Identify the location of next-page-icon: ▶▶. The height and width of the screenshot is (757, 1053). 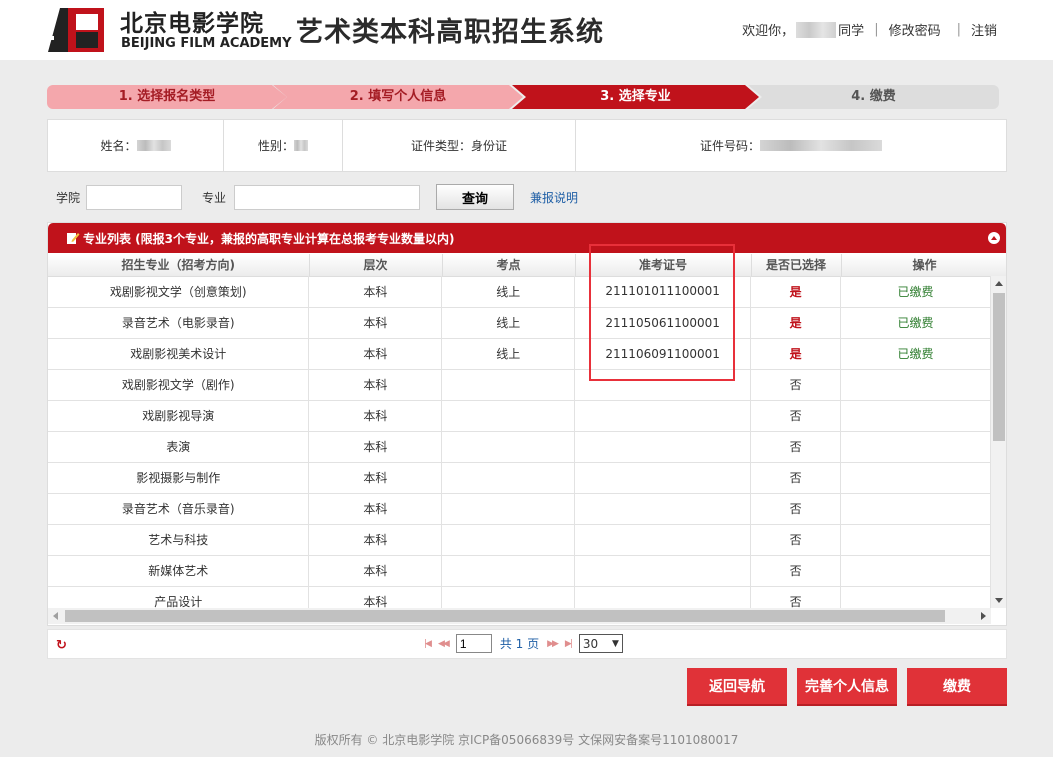
(553, 644).